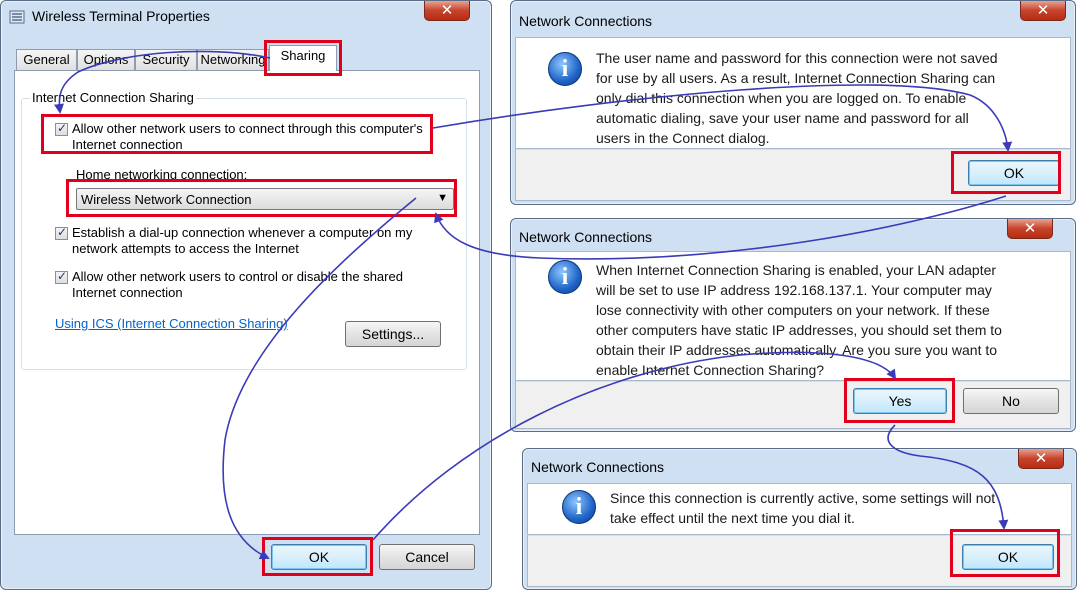 The height and width of the screenshot is (590, 1077). I want to click on chevron-down-icon: ▼, so click(442, 198).